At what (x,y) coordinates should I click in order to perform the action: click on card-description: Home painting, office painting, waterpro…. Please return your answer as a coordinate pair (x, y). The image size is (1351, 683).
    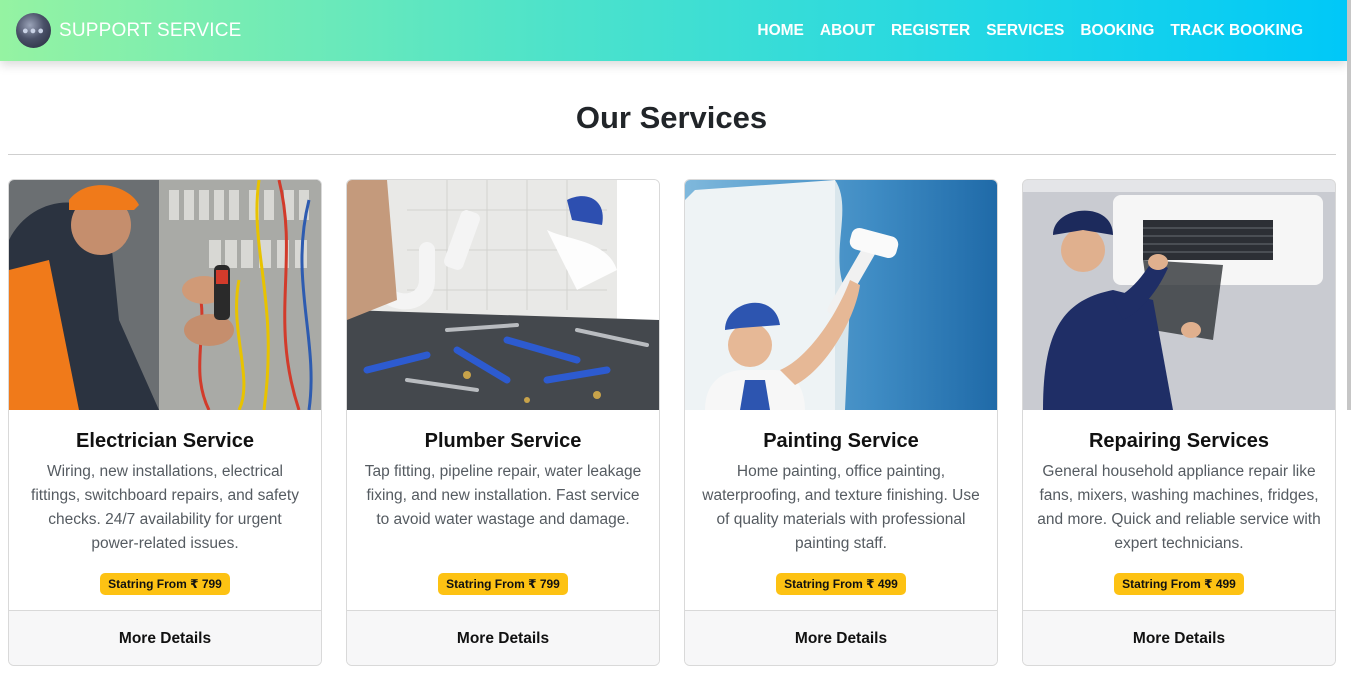
    Looking at the image, I should click on (841, 507).